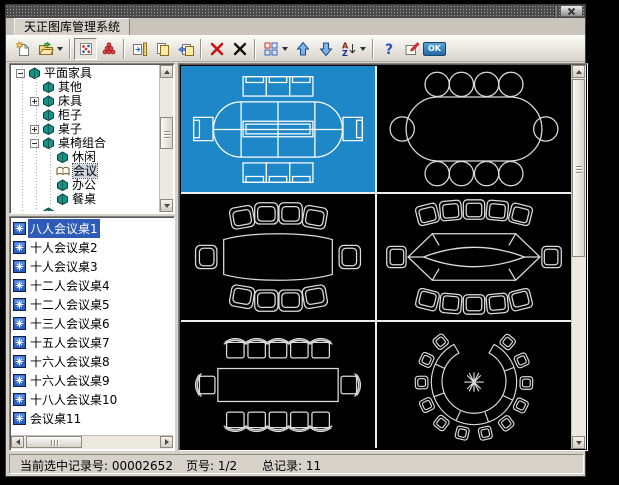 The height and width of the screenshot is (485, 619). Describe the element at coordinates (139, 49) in the screenshot. I see `batch-import-button` at that location.